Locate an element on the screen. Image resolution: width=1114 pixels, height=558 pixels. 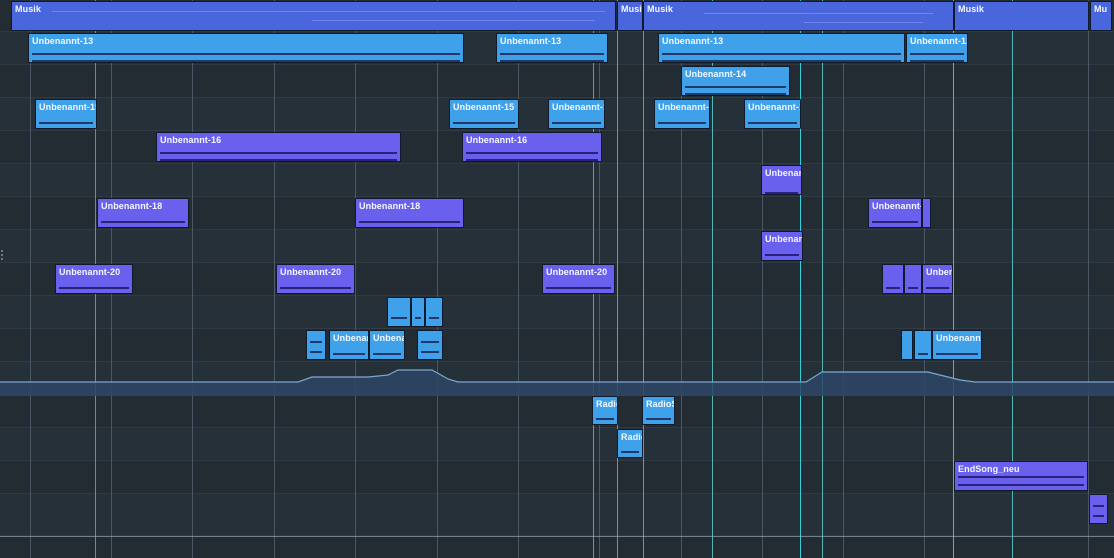
track-lane-last is located at coordinates (557, 515).